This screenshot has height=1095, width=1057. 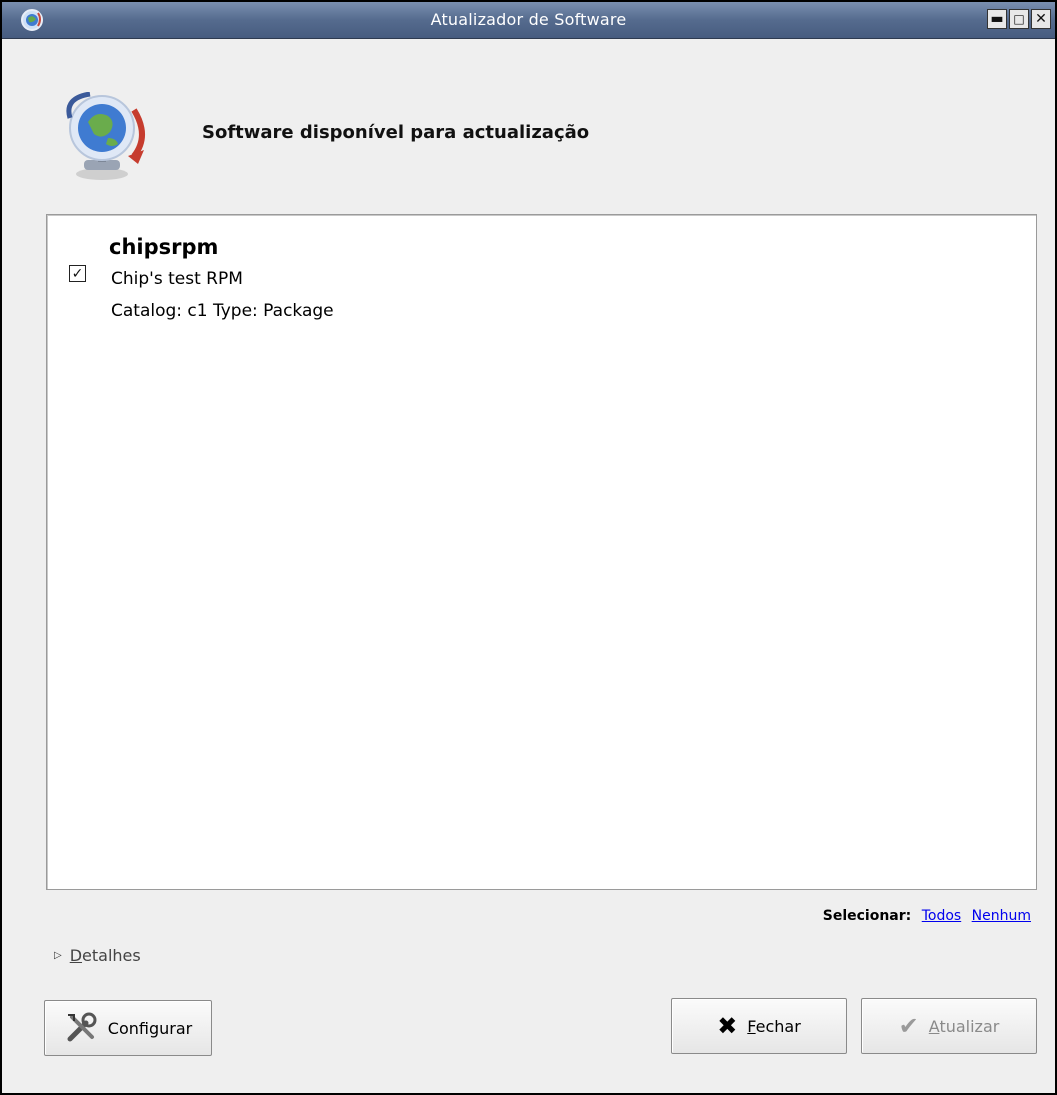 I want to click on package-checkbox: ✓, so click(x=77, y=273).